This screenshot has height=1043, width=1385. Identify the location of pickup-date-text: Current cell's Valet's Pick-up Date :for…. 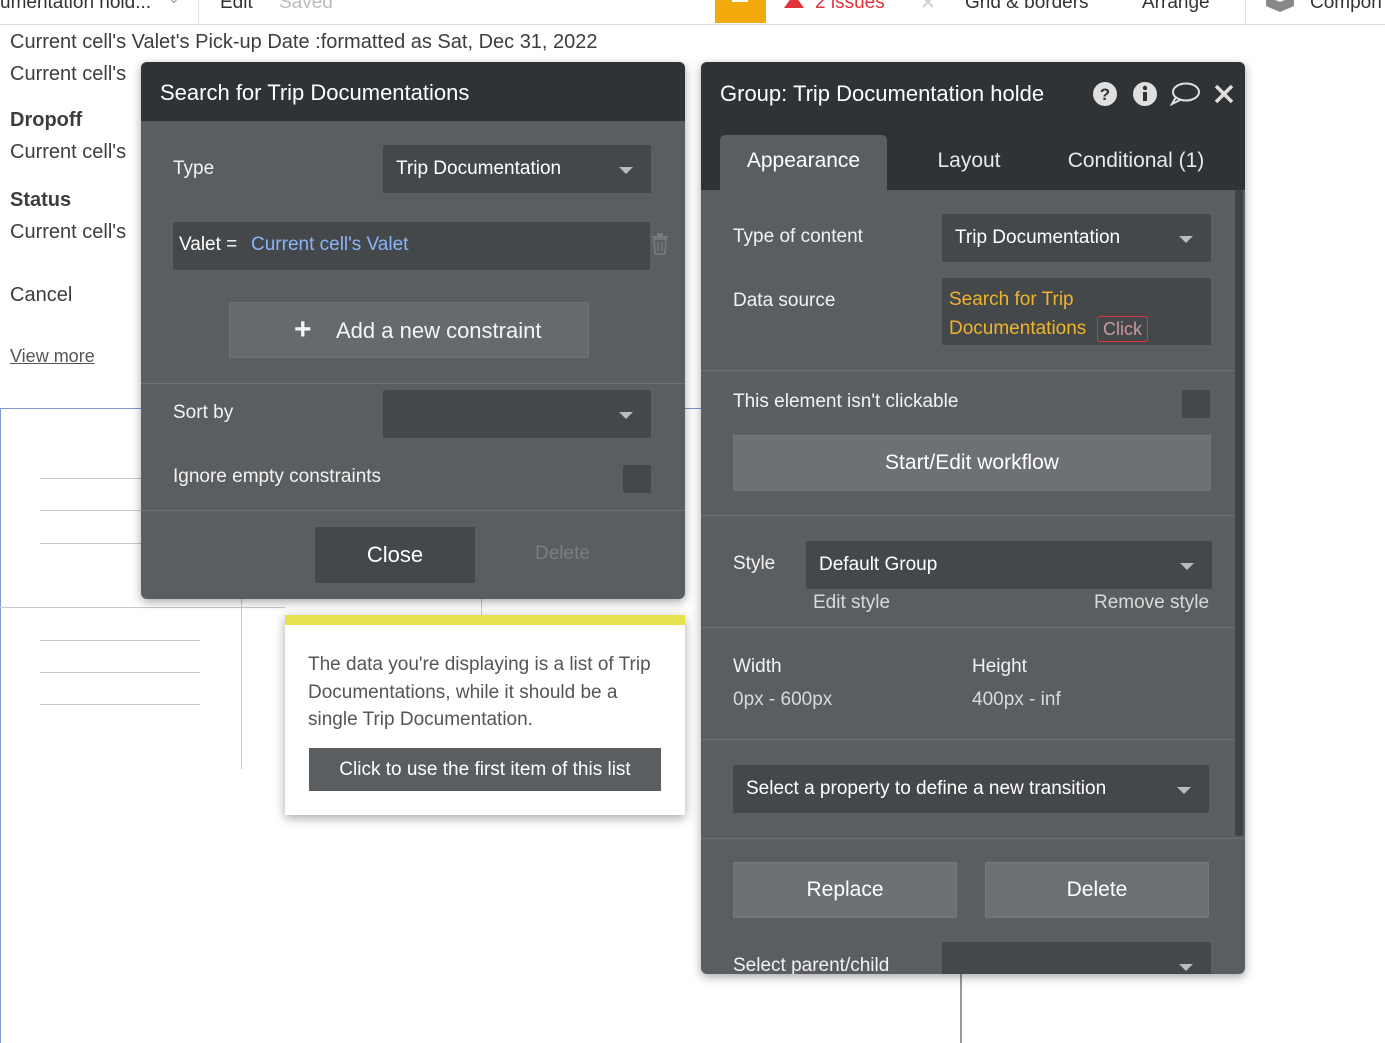
(304, 42).